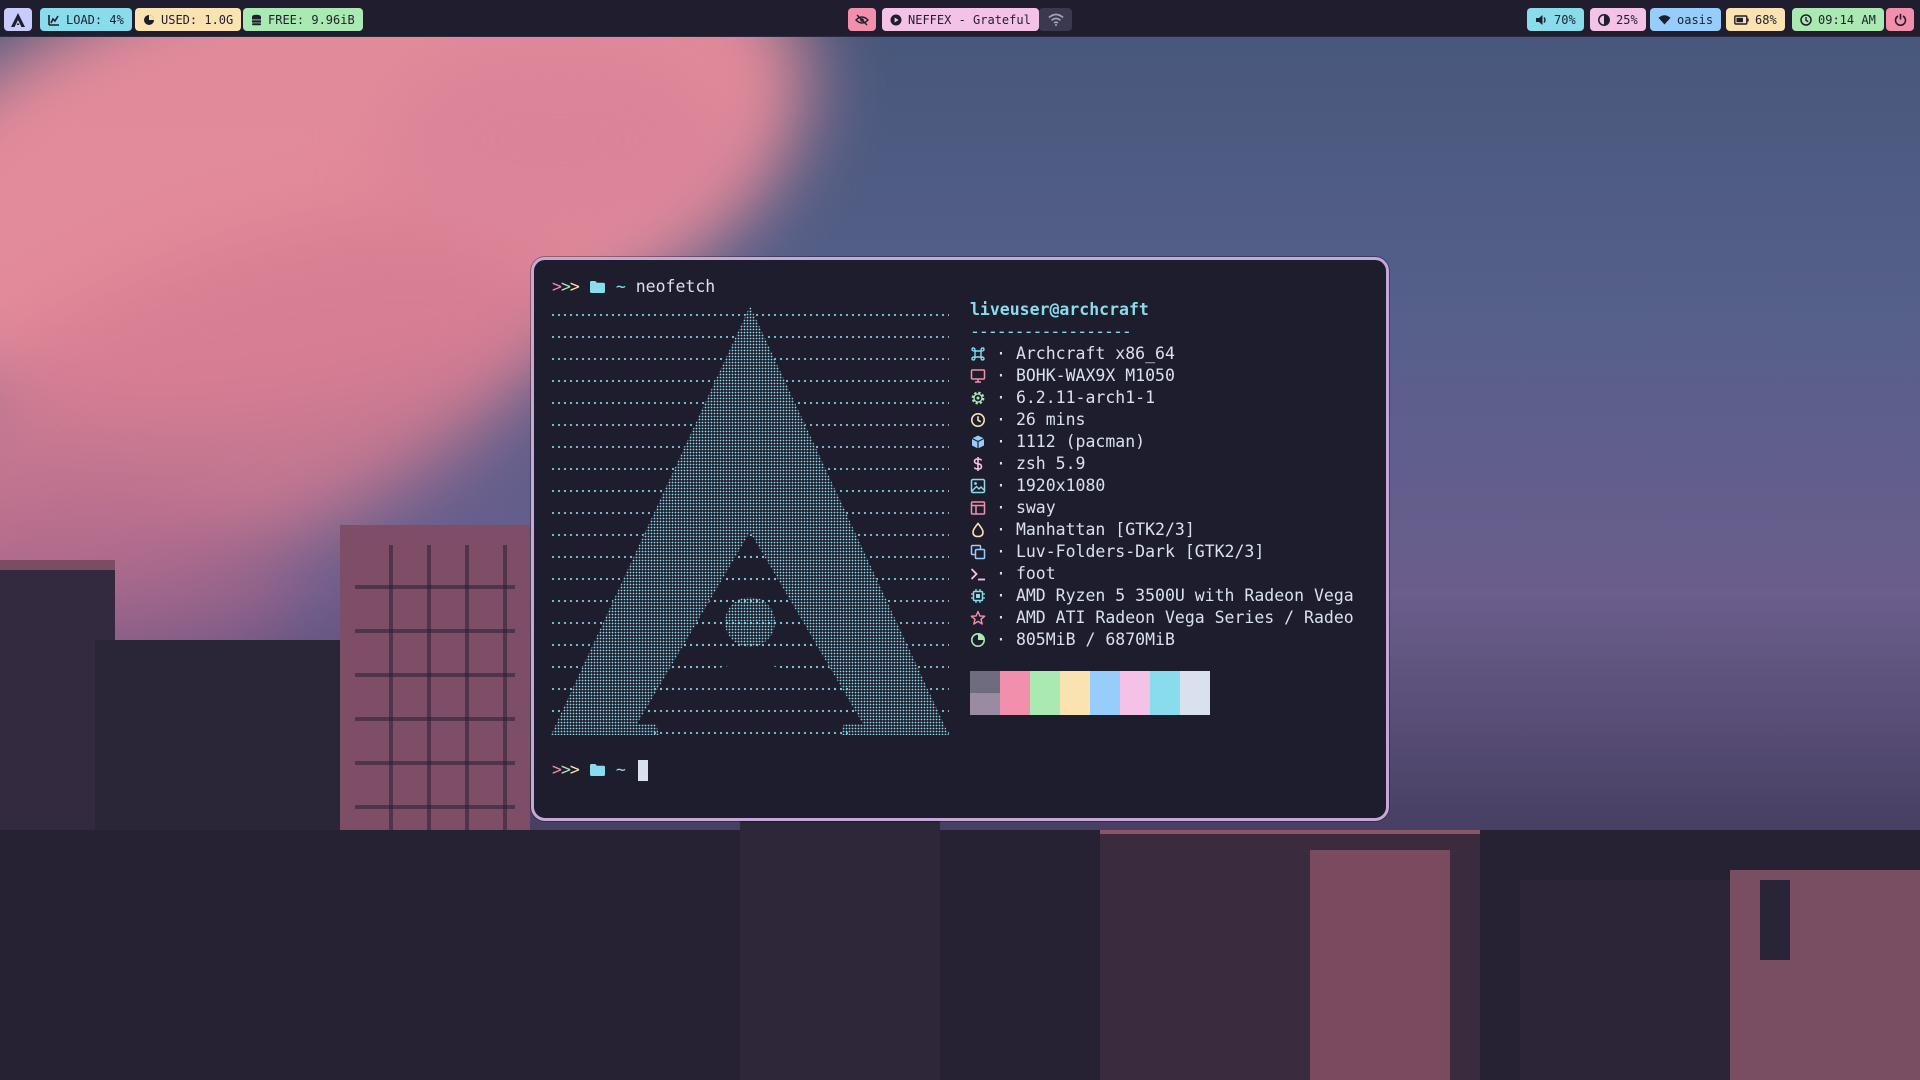  What do you see at coordinates (1095, 639) in the screenshot?
I see `info-value: 805MiB / 6870MiB` at bounding box center [1095, 639].